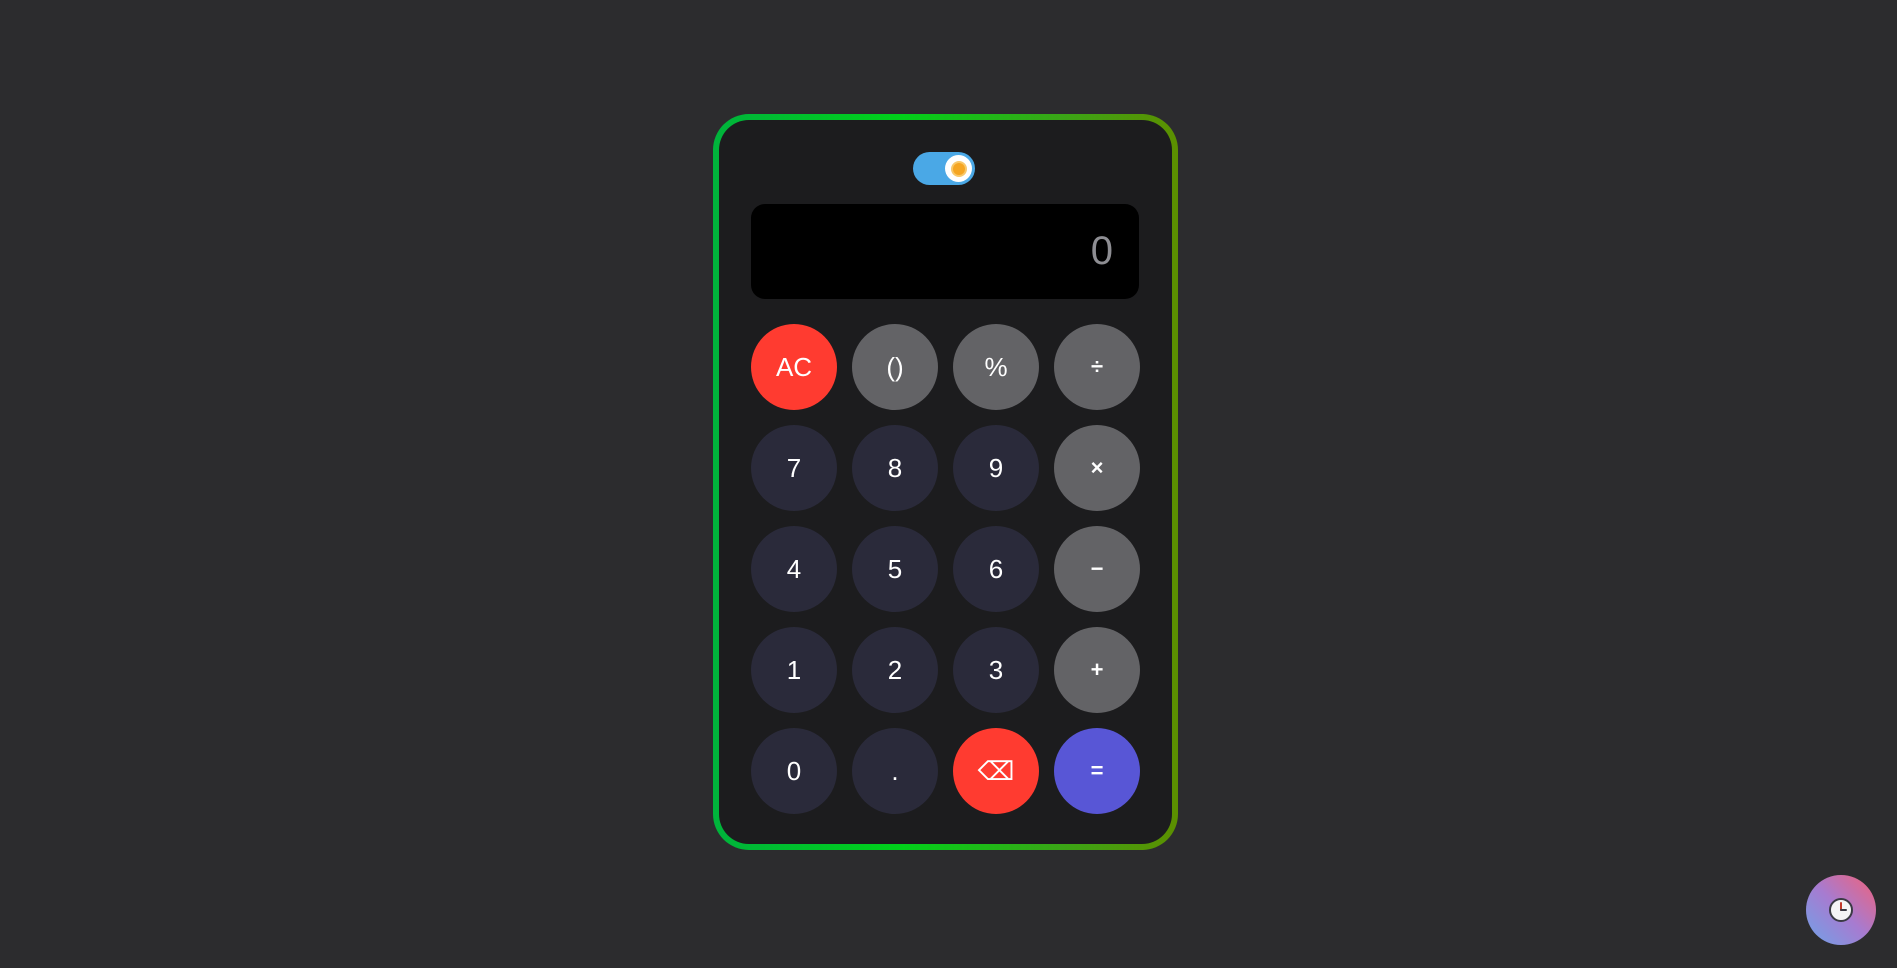 The height and width of the screenshot is (968, 1897). What do you see at coordinates (1097, 771) in the screenshot?
I see `equals-button: =` at bounding box center [1097, 771].